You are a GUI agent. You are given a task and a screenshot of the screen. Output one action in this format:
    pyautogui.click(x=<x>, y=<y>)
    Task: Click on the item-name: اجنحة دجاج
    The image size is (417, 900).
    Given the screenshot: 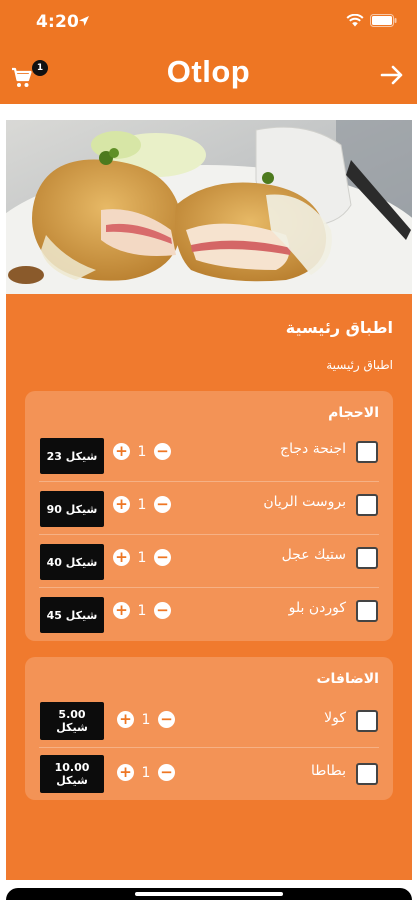 What is the action you would take?
    pyautogui.click(x=313, y=449)
    